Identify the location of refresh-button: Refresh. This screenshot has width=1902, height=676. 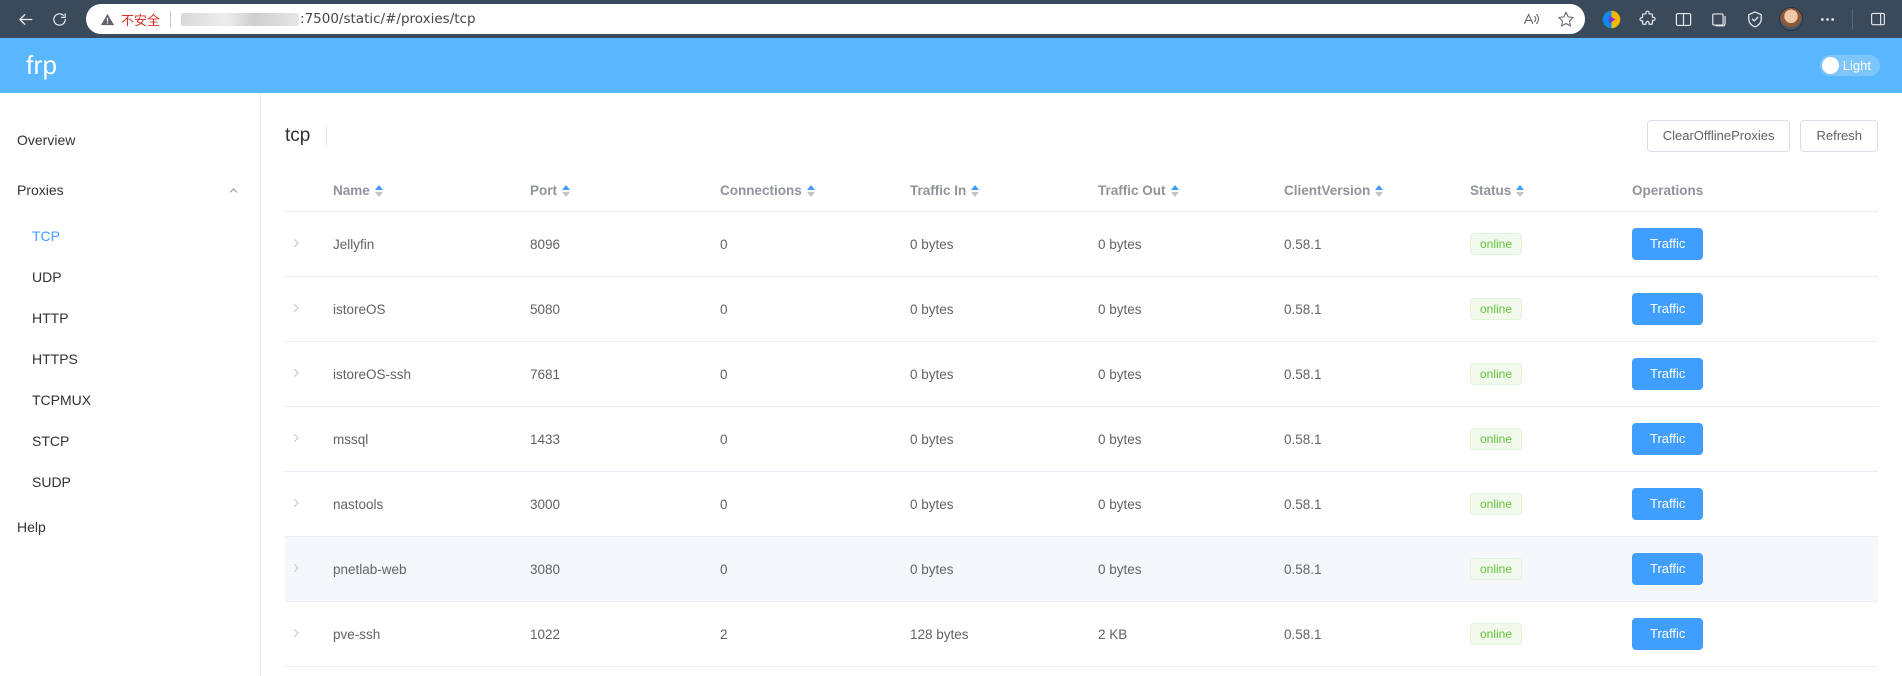
(1839, 136).